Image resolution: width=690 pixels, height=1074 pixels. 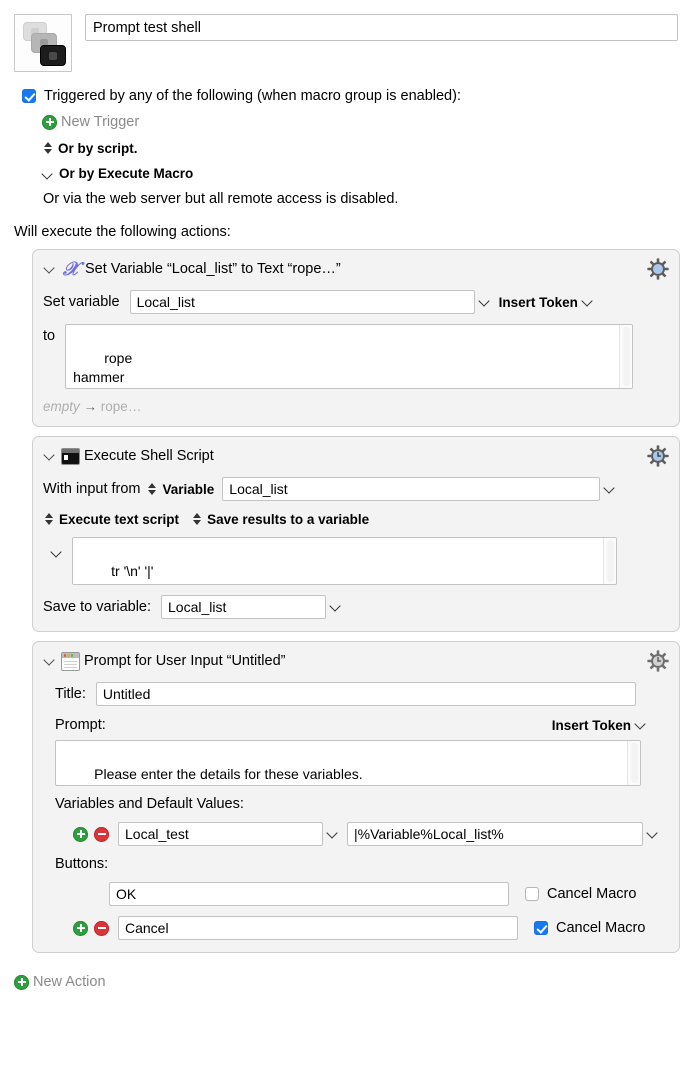 I want to click on shell-script-value: tr '\n' '|', so click(x=132, y=571).